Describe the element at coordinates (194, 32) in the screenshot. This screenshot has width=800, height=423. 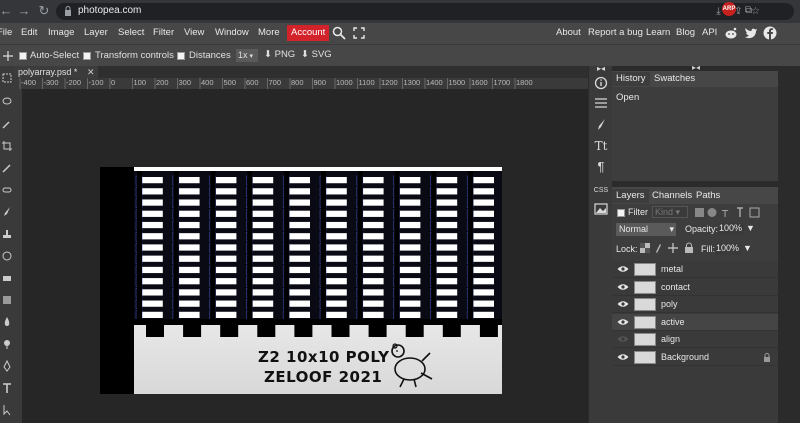
I see `menu-view: View` at that location.